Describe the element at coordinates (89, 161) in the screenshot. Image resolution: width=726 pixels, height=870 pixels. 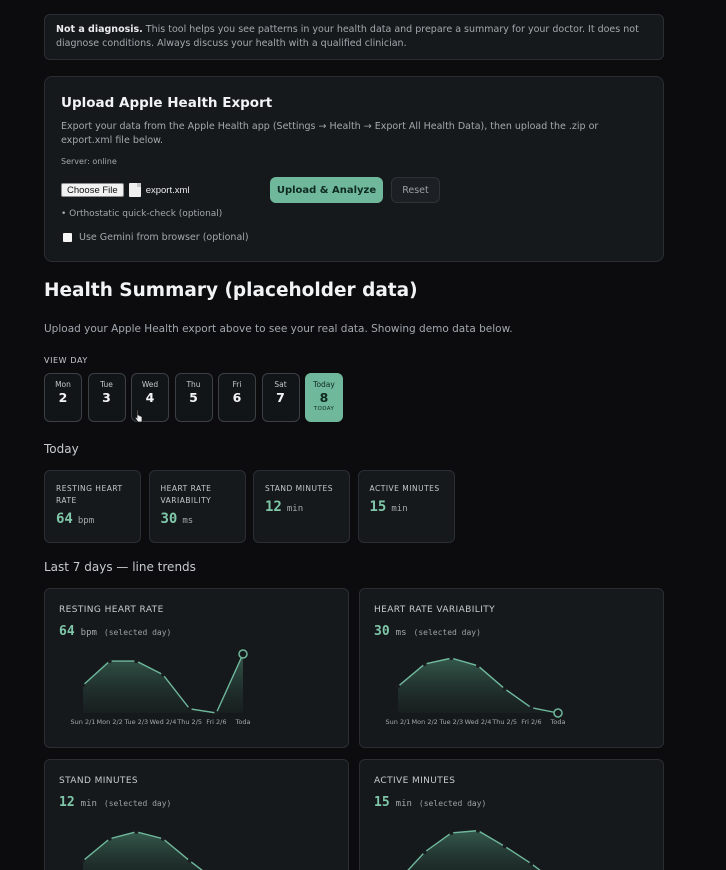
I see `server-status: Server: online` at that location.